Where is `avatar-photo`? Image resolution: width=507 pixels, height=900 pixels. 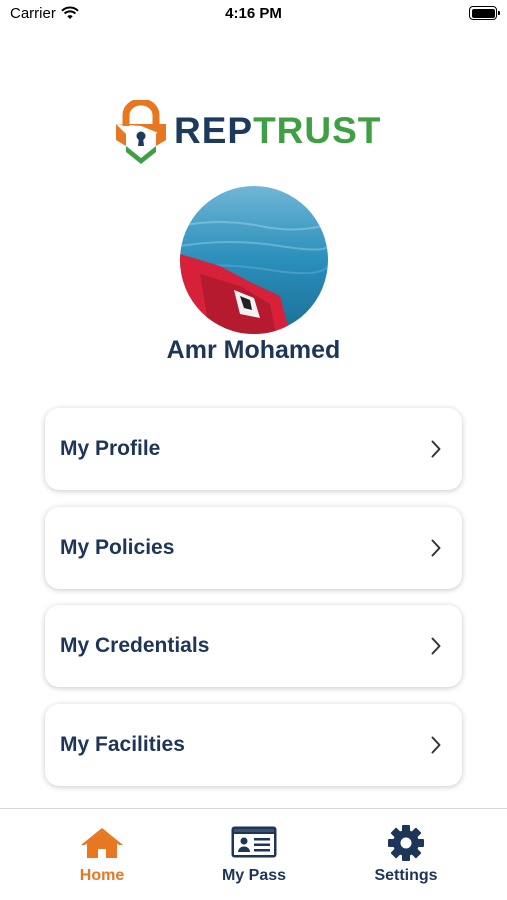
avatar-photo is located at coordinates (254, 260).